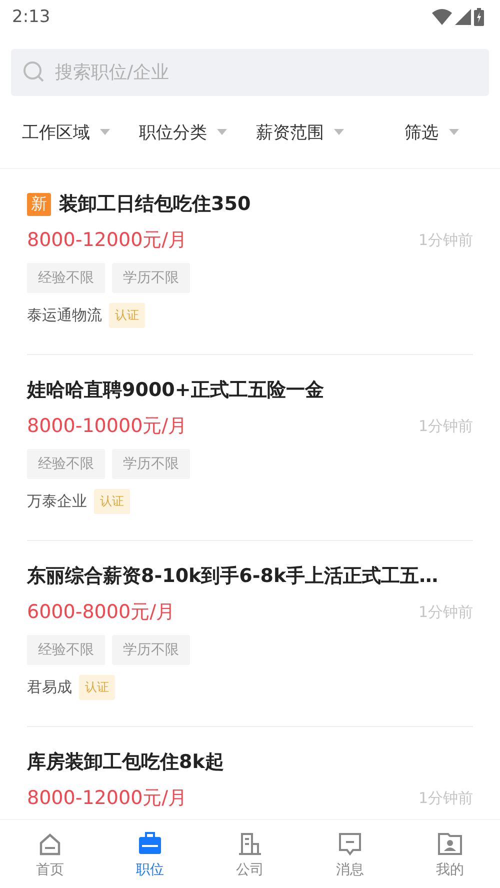 The height and width of the screenshot is (888, 500). I want to click on company-name: 万泰企业, so click(57, 501).